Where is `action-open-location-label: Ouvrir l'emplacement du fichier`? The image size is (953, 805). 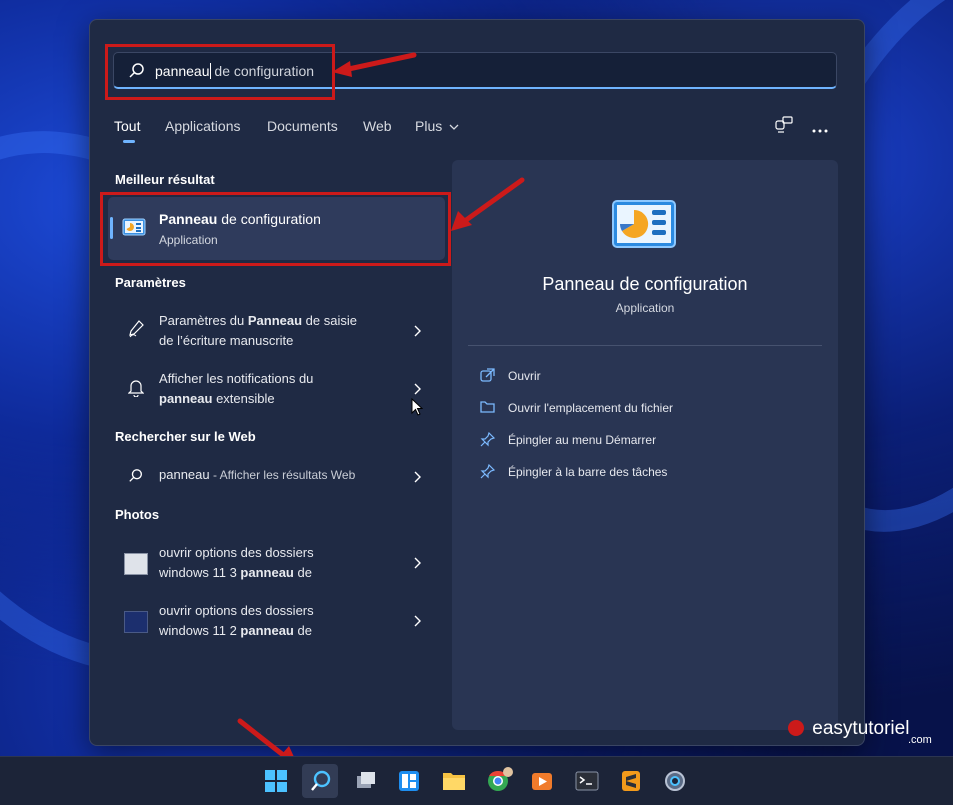
action-open-location-label: Ouvrir l'emplacement du fichier is located at coordinates (591, 408).